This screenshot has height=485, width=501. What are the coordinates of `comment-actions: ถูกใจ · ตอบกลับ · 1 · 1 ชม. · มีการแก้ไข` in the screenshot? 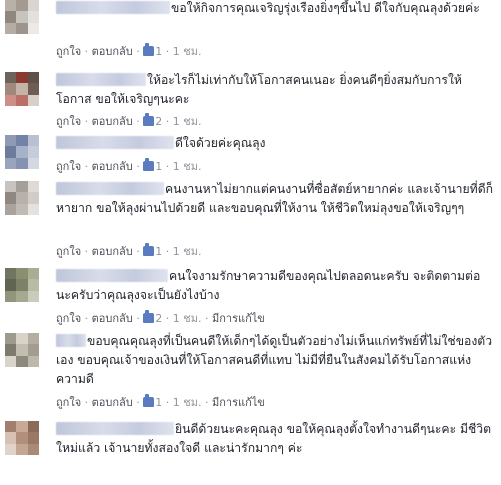 It's located at (160, 401).